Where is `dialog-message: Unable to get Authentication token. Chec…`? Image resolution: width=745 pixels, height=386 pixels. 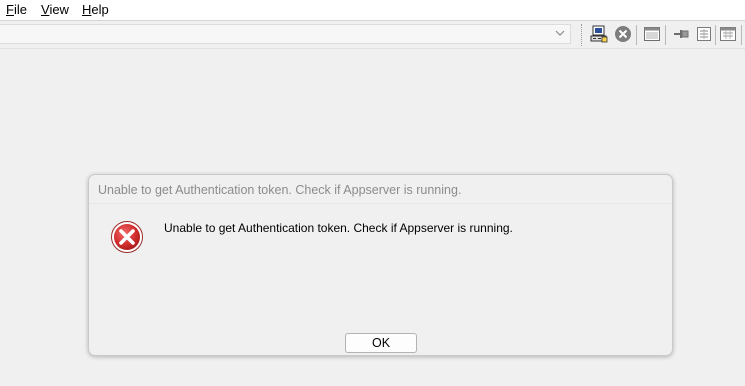
dialog-message: Unable to get Authentication token. Chec… is located at coordinates (338, 228).